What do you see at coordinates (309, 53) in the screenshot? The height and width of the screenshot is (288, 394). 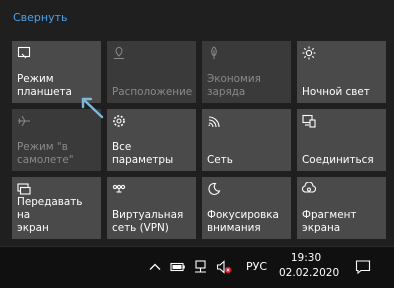 I see `night-light-icon` at bounding box center [309, 53].